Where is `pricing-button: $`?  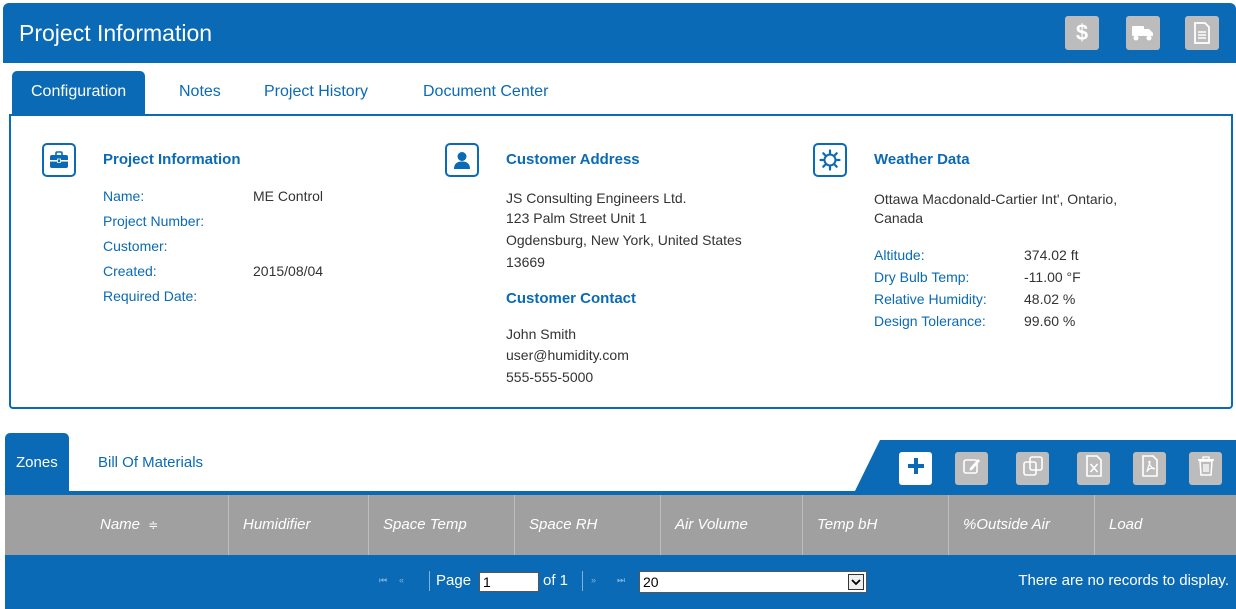 pricing-button: $ is located at coordinates (1082, 33).